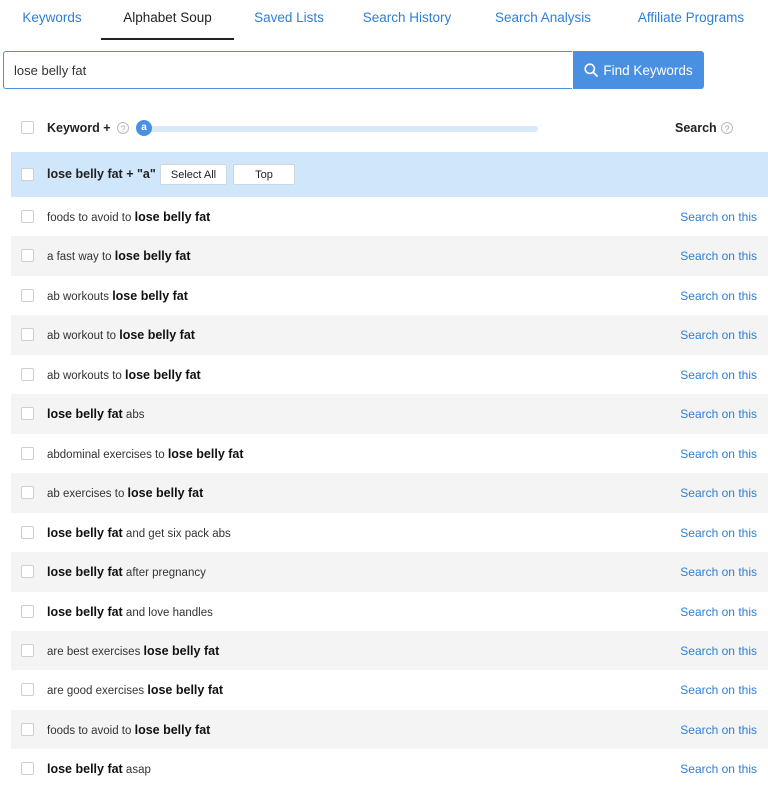 This screenshot has height=789, width=768. Describe the element at coordinates (130, 612) in the screenshot. I see `keyword-text: lose belly fat and love handles` at that location.